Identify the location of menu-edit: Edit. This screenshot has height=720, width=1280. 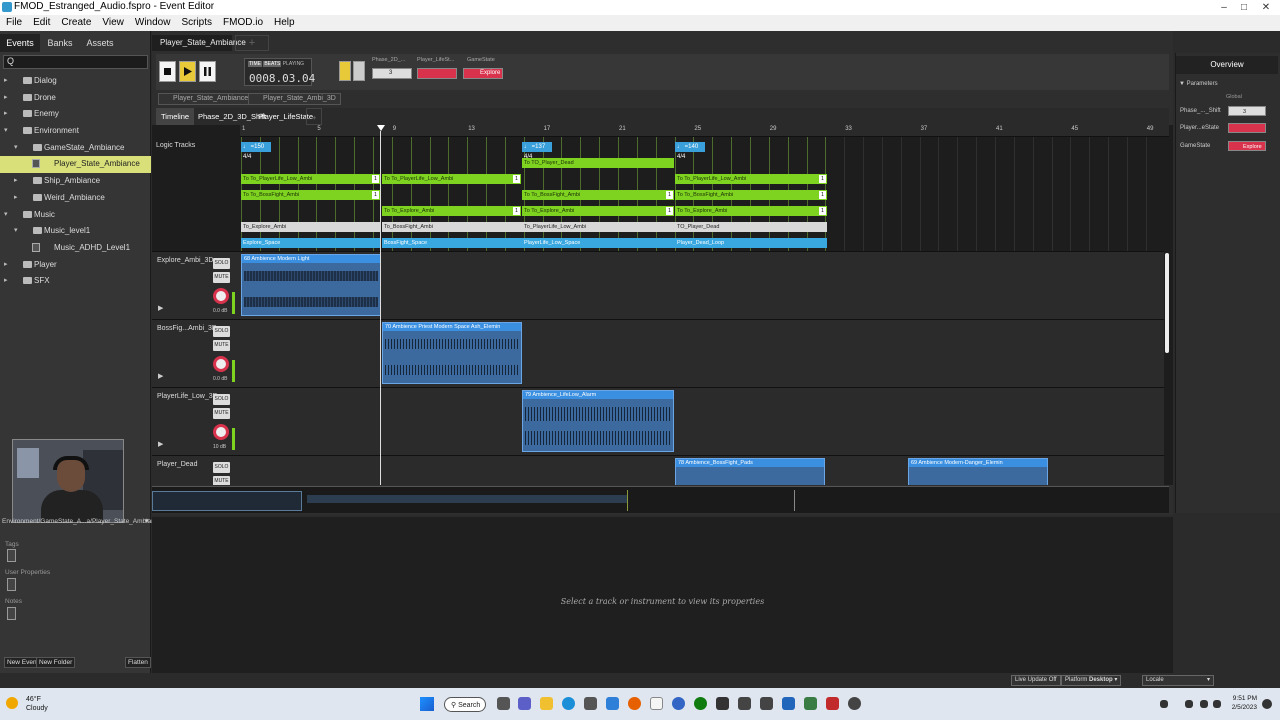
(41, 21).